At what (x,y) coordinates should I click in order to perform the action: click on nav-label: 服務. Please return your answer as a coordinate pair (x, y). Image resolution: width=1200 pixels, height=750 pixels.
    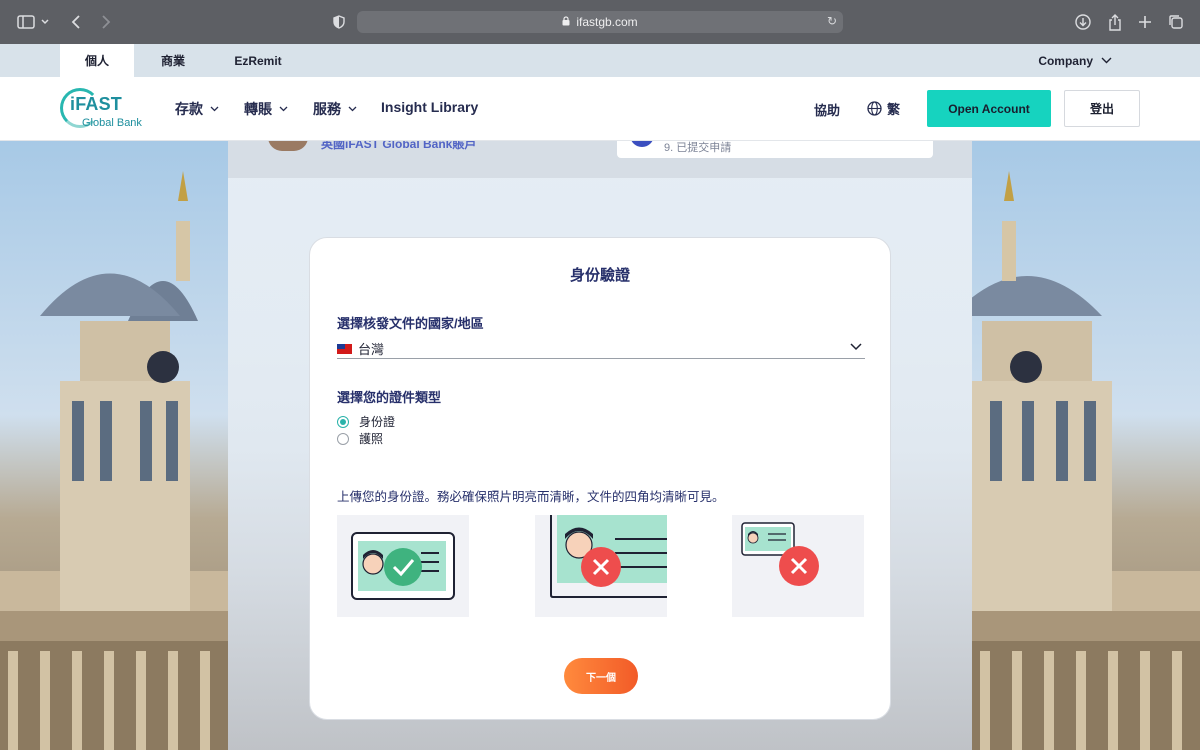
    Looking at the image, I should click on (327, 109).